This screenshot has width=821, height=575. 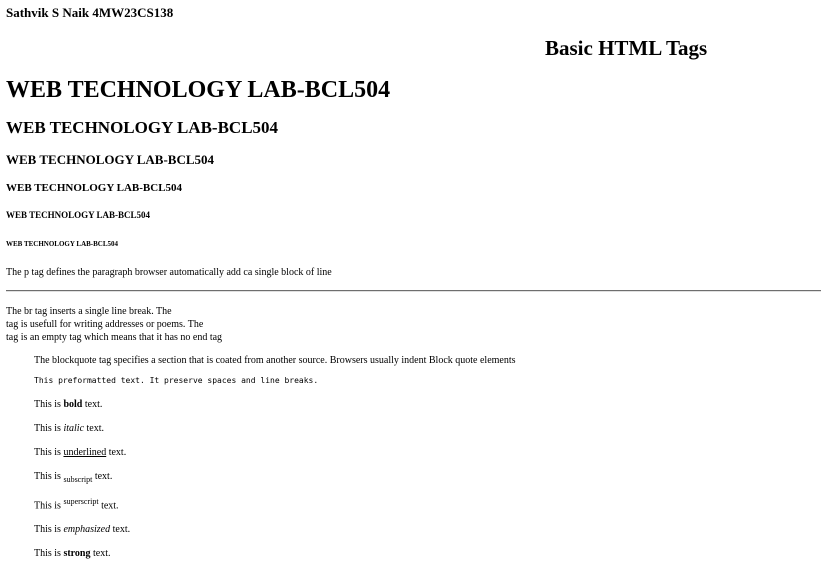 What do you see at coordinates (87, 529) in the screenshot?
I see `emphasized-text: emphasized` at bounding box center [87, 529].